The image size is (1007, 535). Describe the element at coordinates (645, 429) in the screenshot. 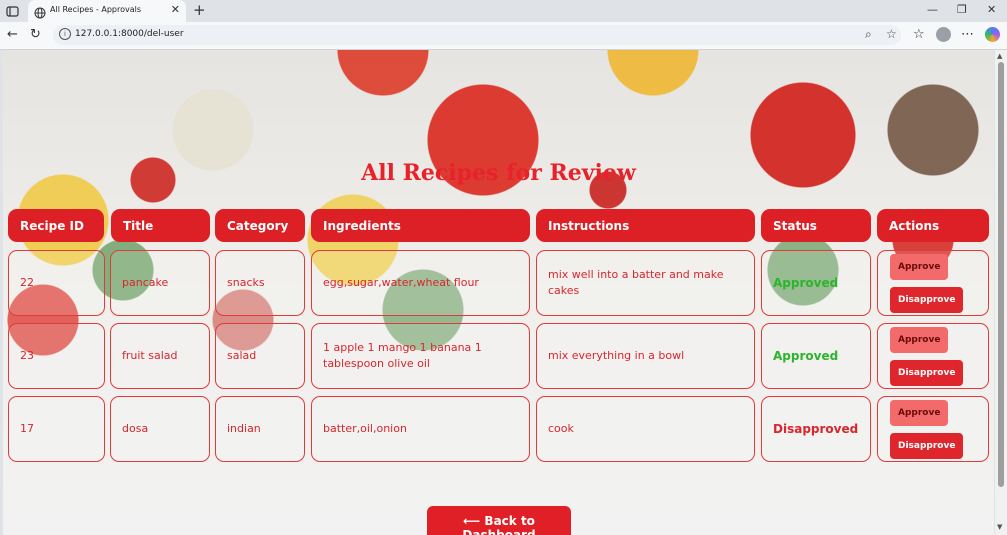

I see `recipe-instructions-cell: cook` at that location.